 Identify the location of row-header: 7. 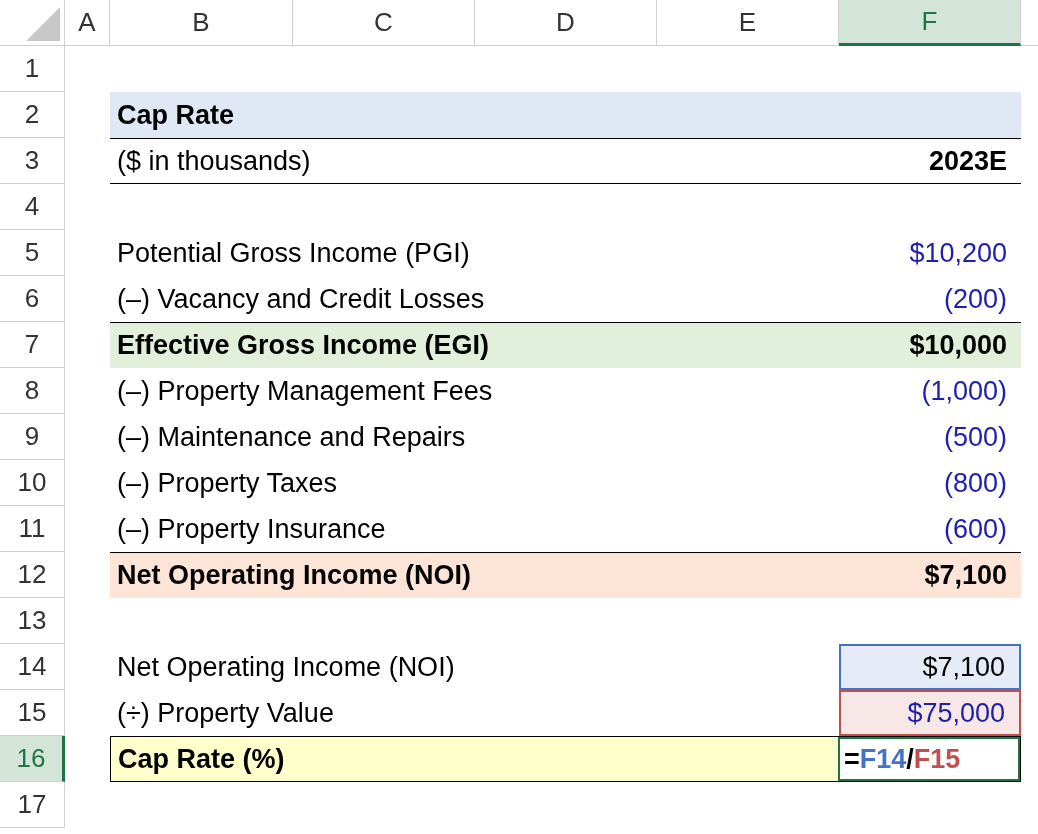
(32, 345).